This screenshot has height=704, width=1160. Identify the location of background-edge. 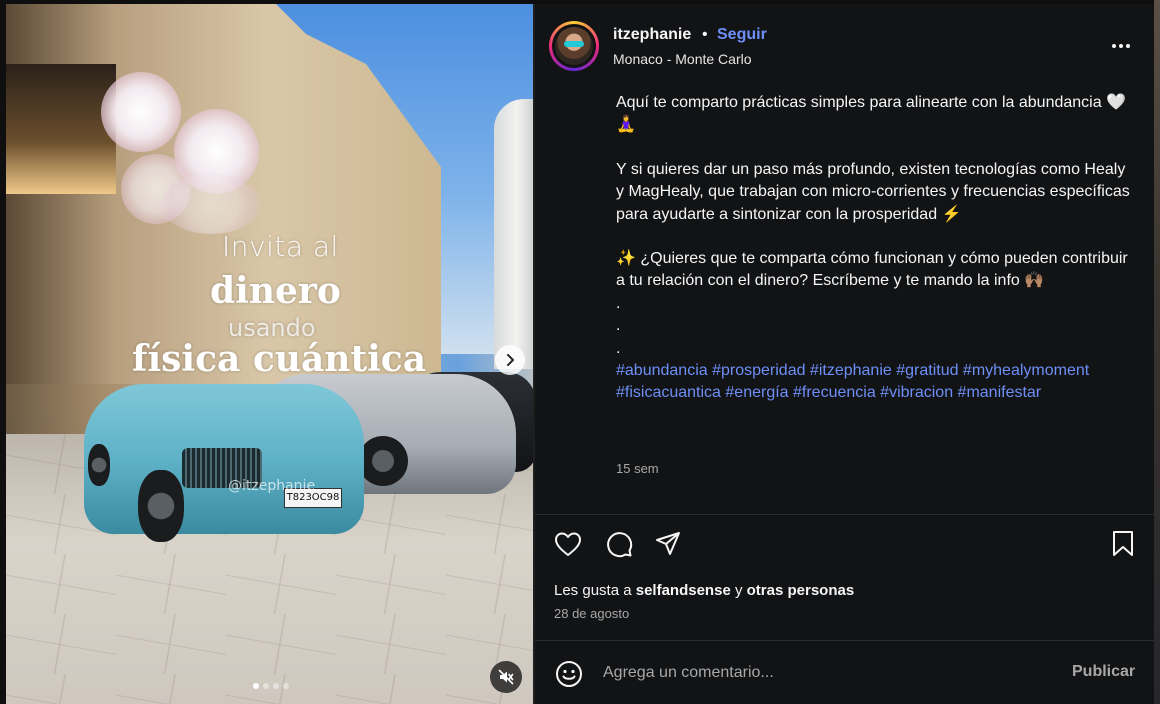
(1157, 352).